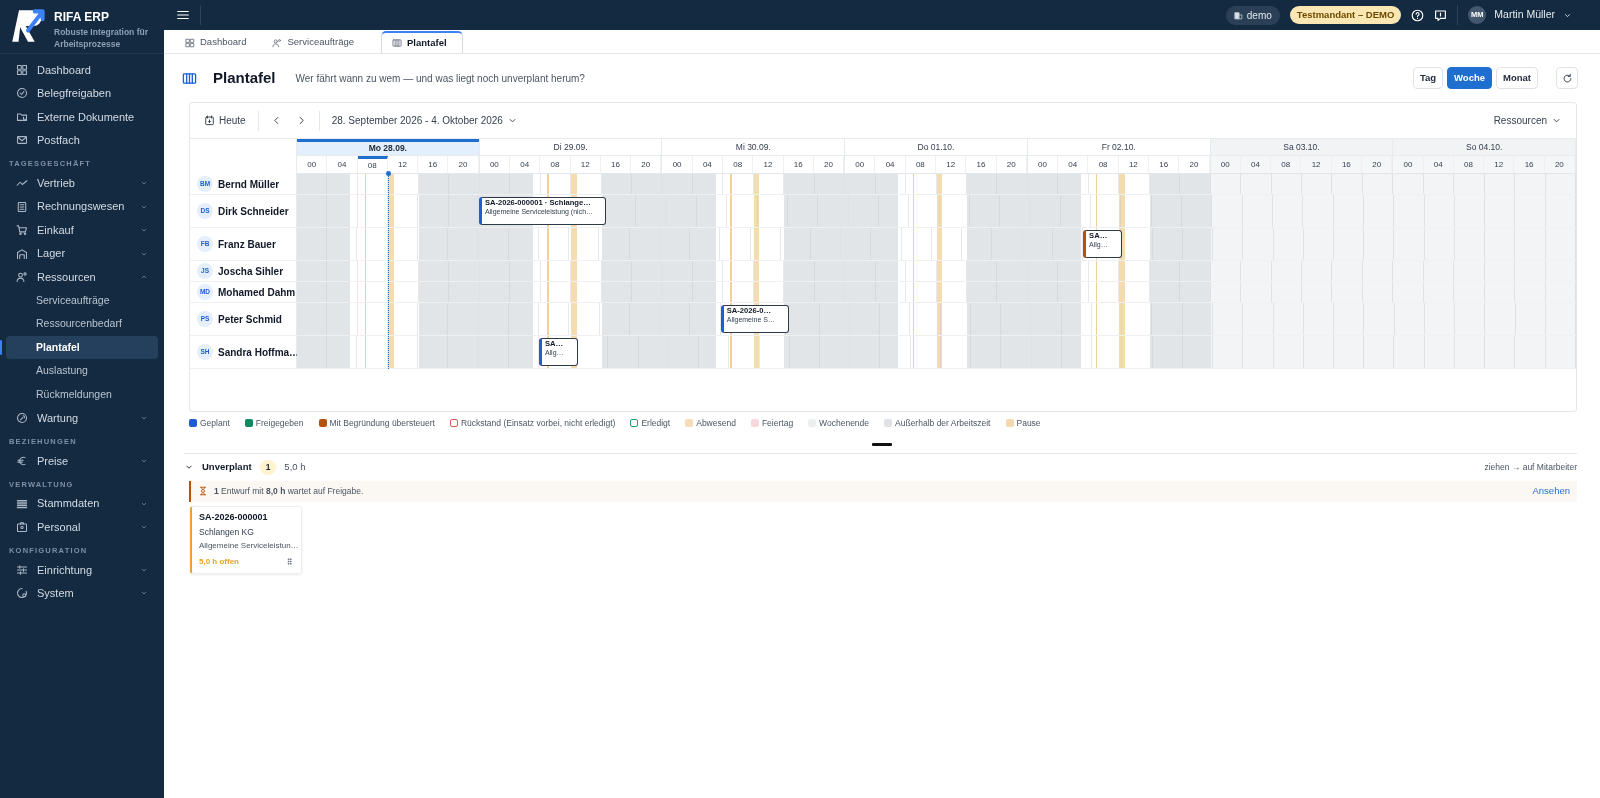  What do you see at coordinates (388, 147) in the screenshot?
I see `day-header: Mo 28.09.` at bounding box center [388, 147].